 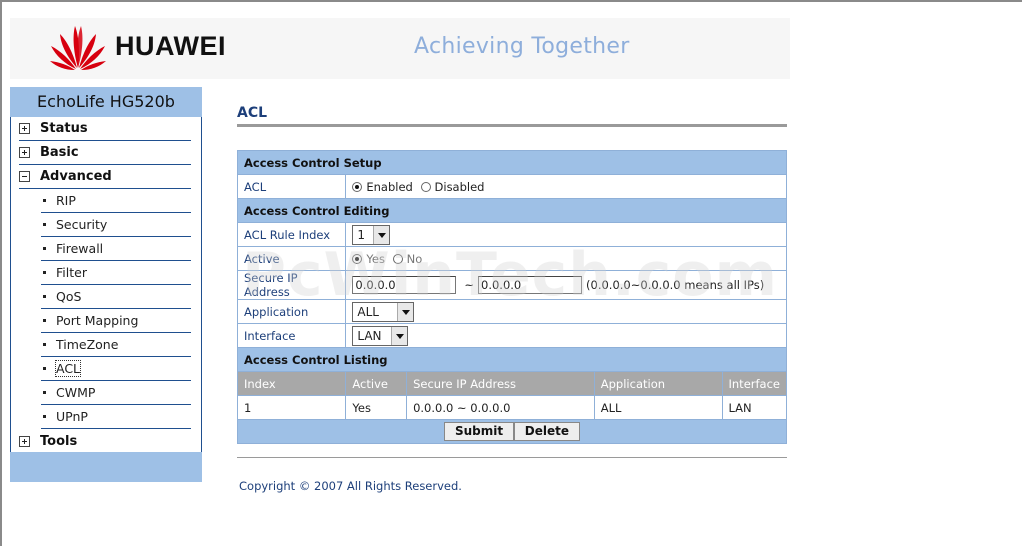 I want to click on table-cell: 0.0.0.0 ~ 0.0.0.0, so click(x=500, y=407).